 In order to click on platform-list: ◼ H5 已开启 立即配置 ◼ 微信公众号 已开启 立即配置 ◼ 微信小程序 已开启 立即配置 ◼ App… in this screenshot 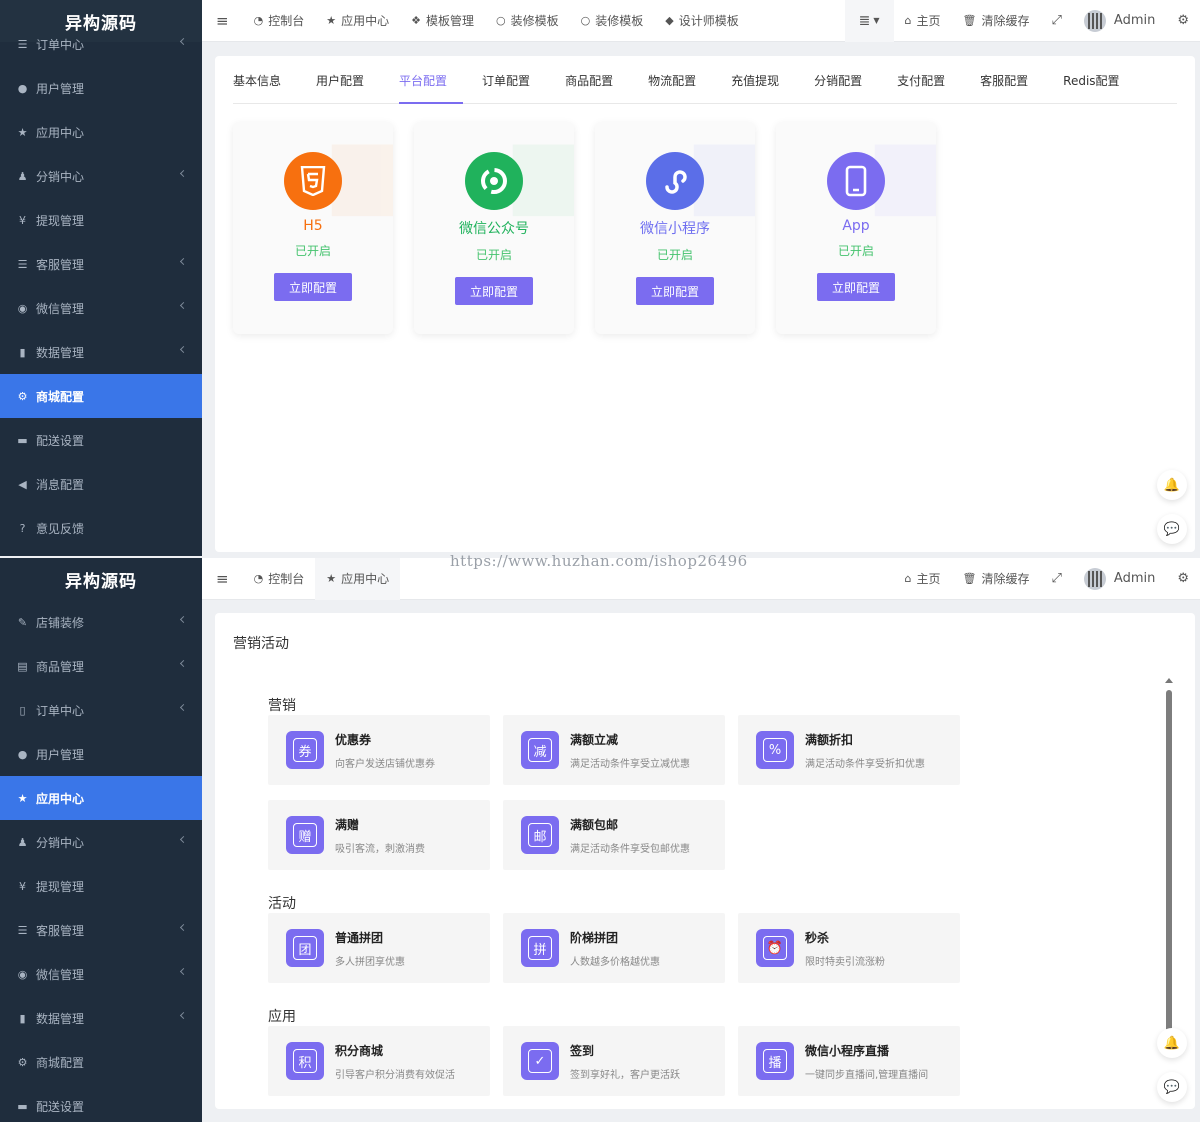, I will do `click(595, 228)`.